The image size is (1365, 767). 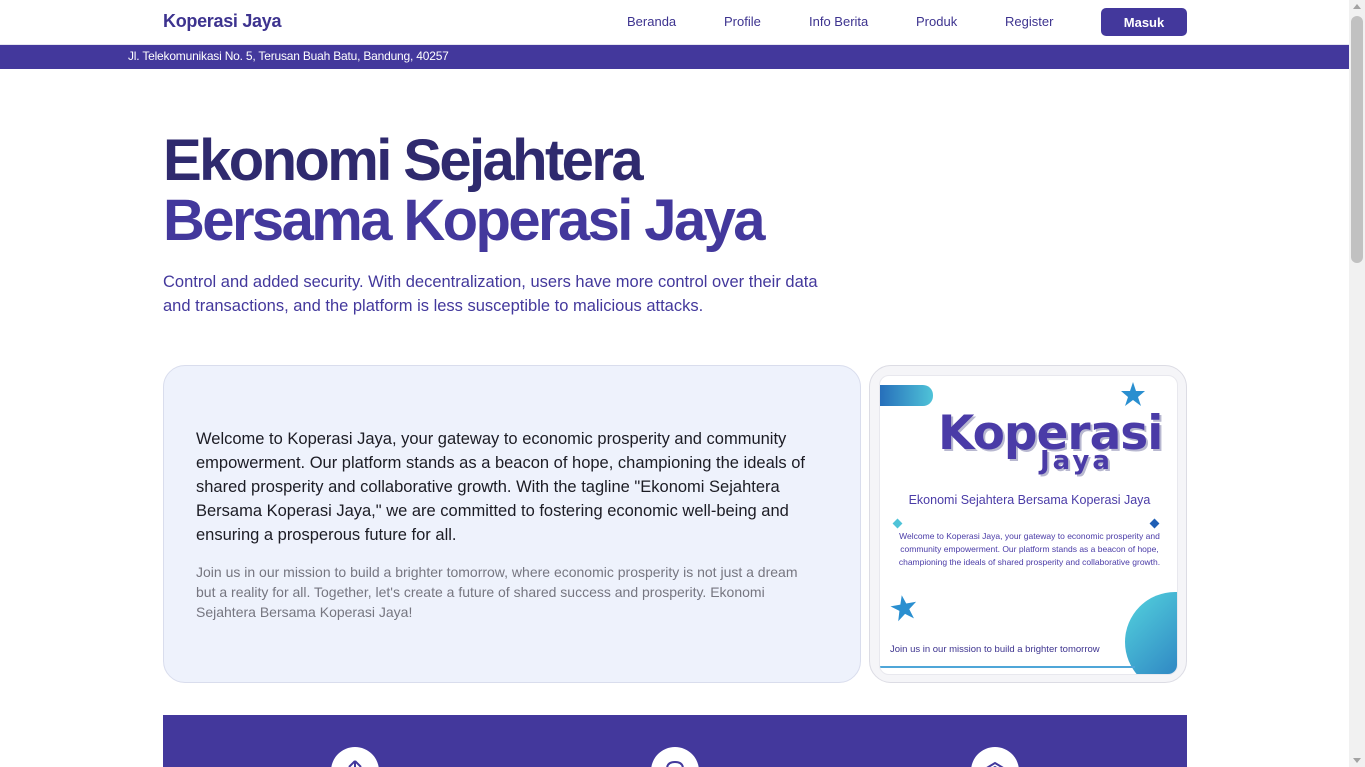 What do you see at coordinates (1151, 633) in the screenshot?
I see `poster-circle-shape` at bounding box center [1151, 633].